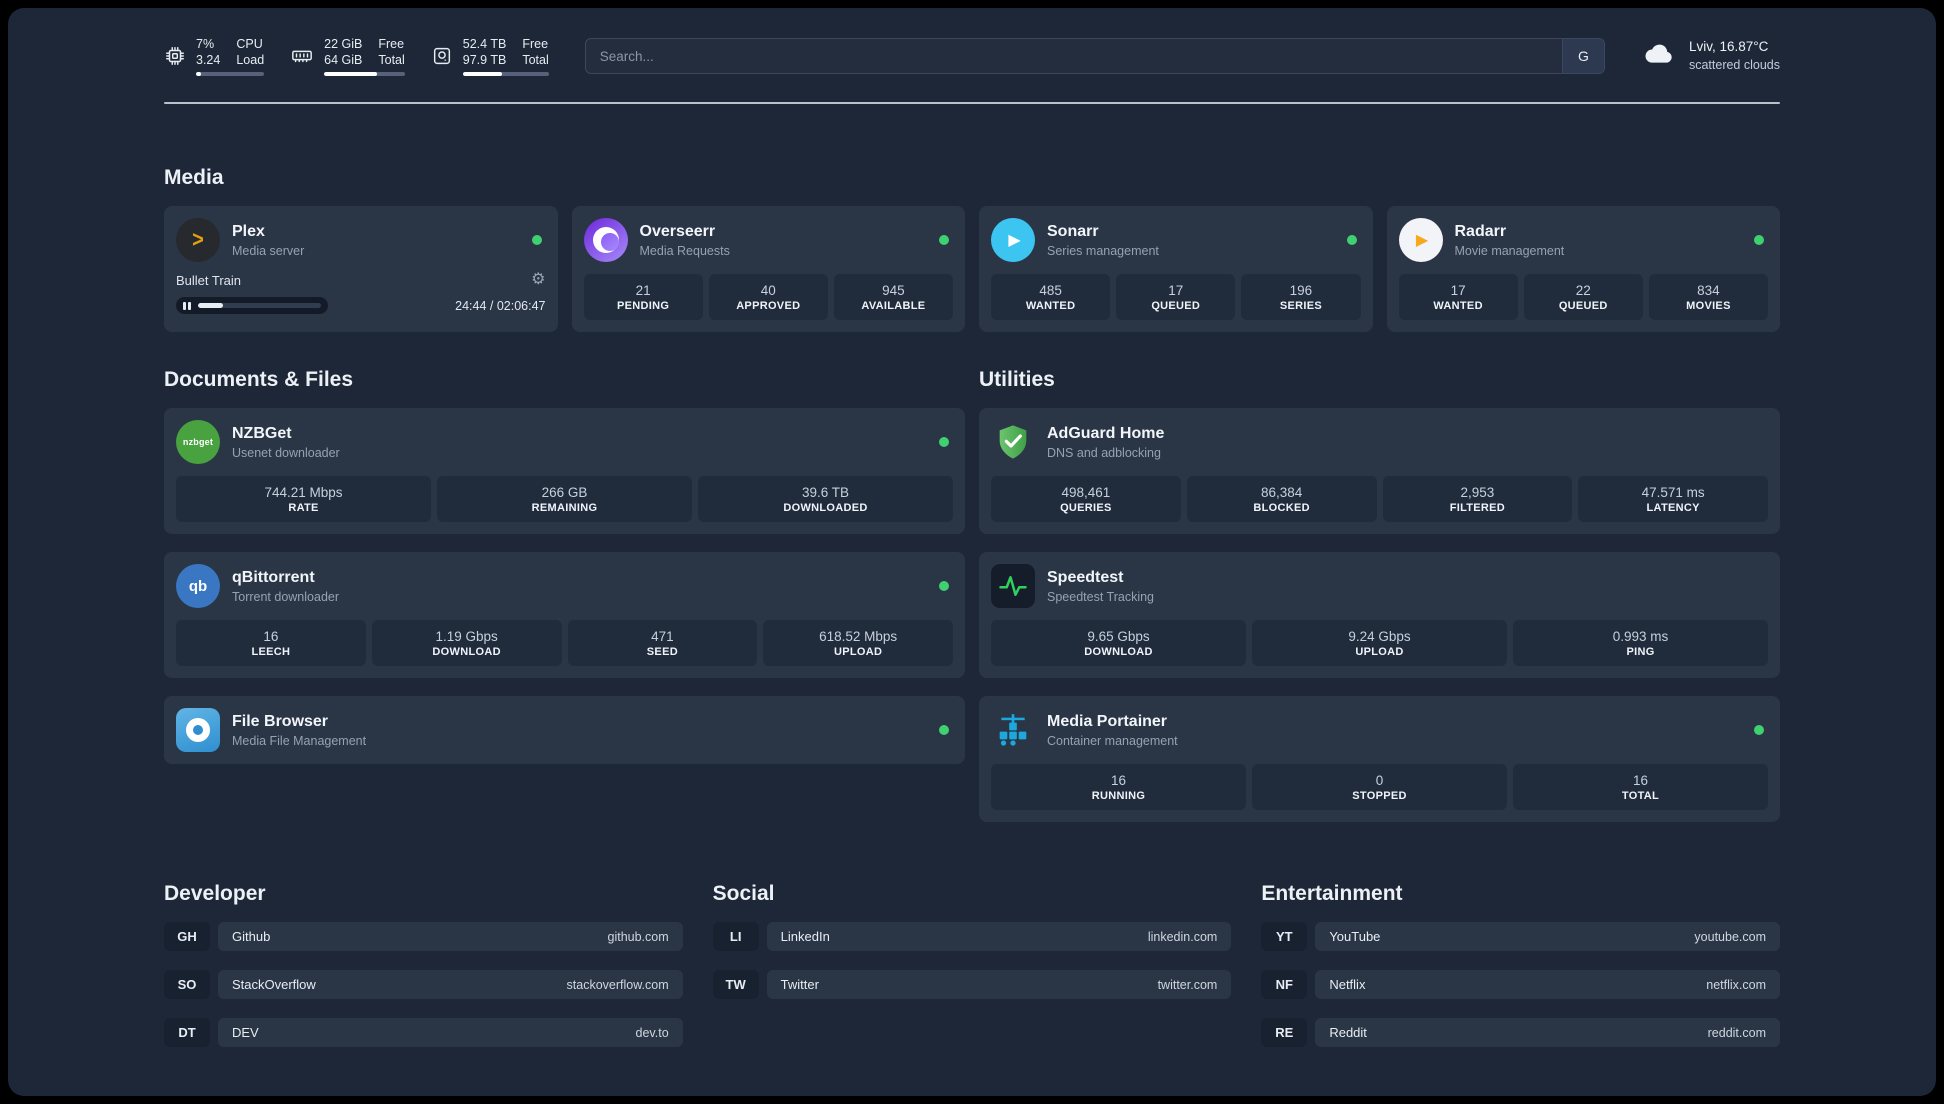 This screenshot has width=1944, height=1104. What do you see at coordinates (735, 936) in the screenshot?
I see `bookmark-abbr: LI` at bounding box center [735, 936].